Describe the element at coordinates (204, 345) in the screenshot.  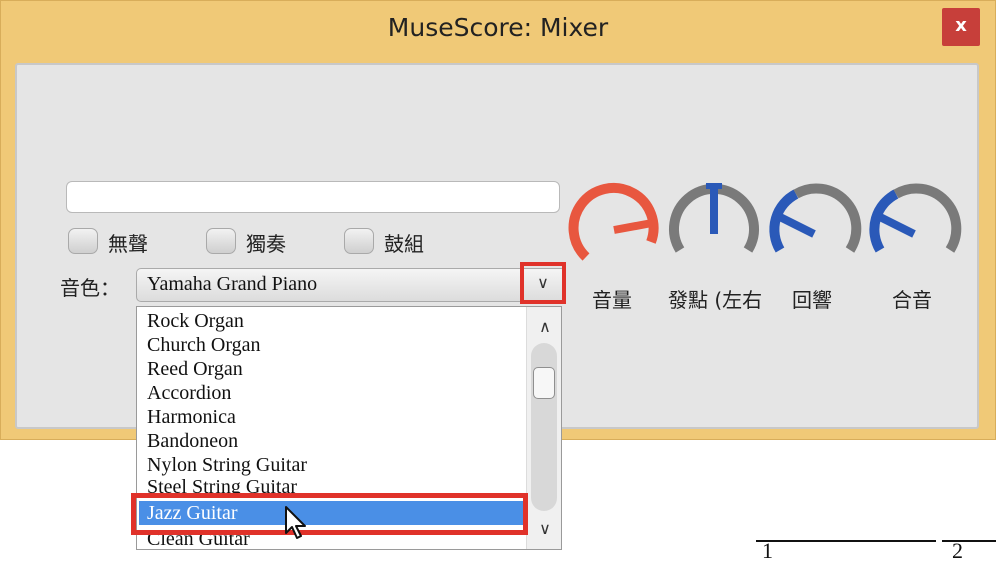
I see `list-item: Church Organ` at that location.